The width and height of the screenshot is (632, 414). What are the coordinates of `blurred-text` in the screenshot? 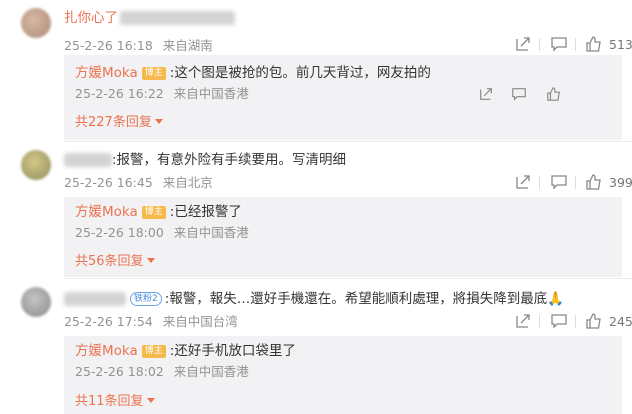 It's located at (177, 18).